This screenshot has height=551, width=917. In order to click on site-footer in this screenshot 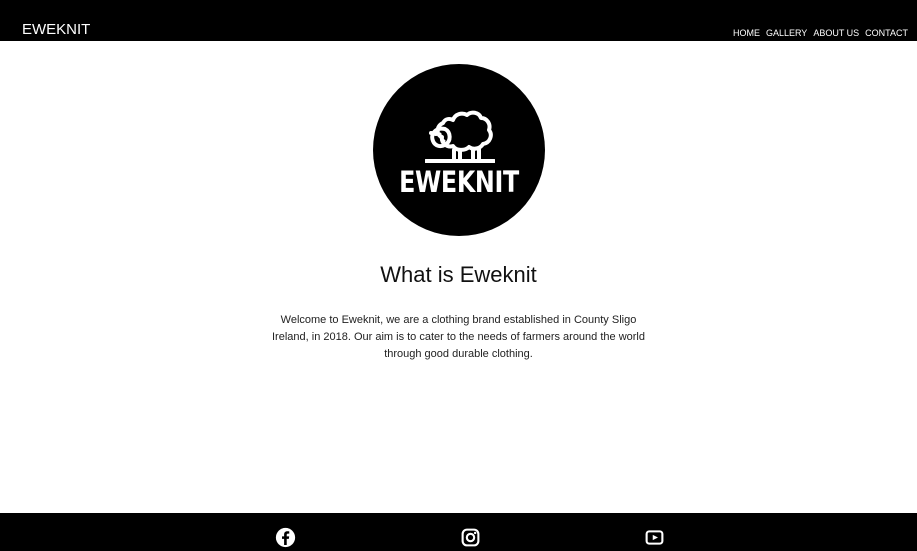, I will do `click(458, 532)`.